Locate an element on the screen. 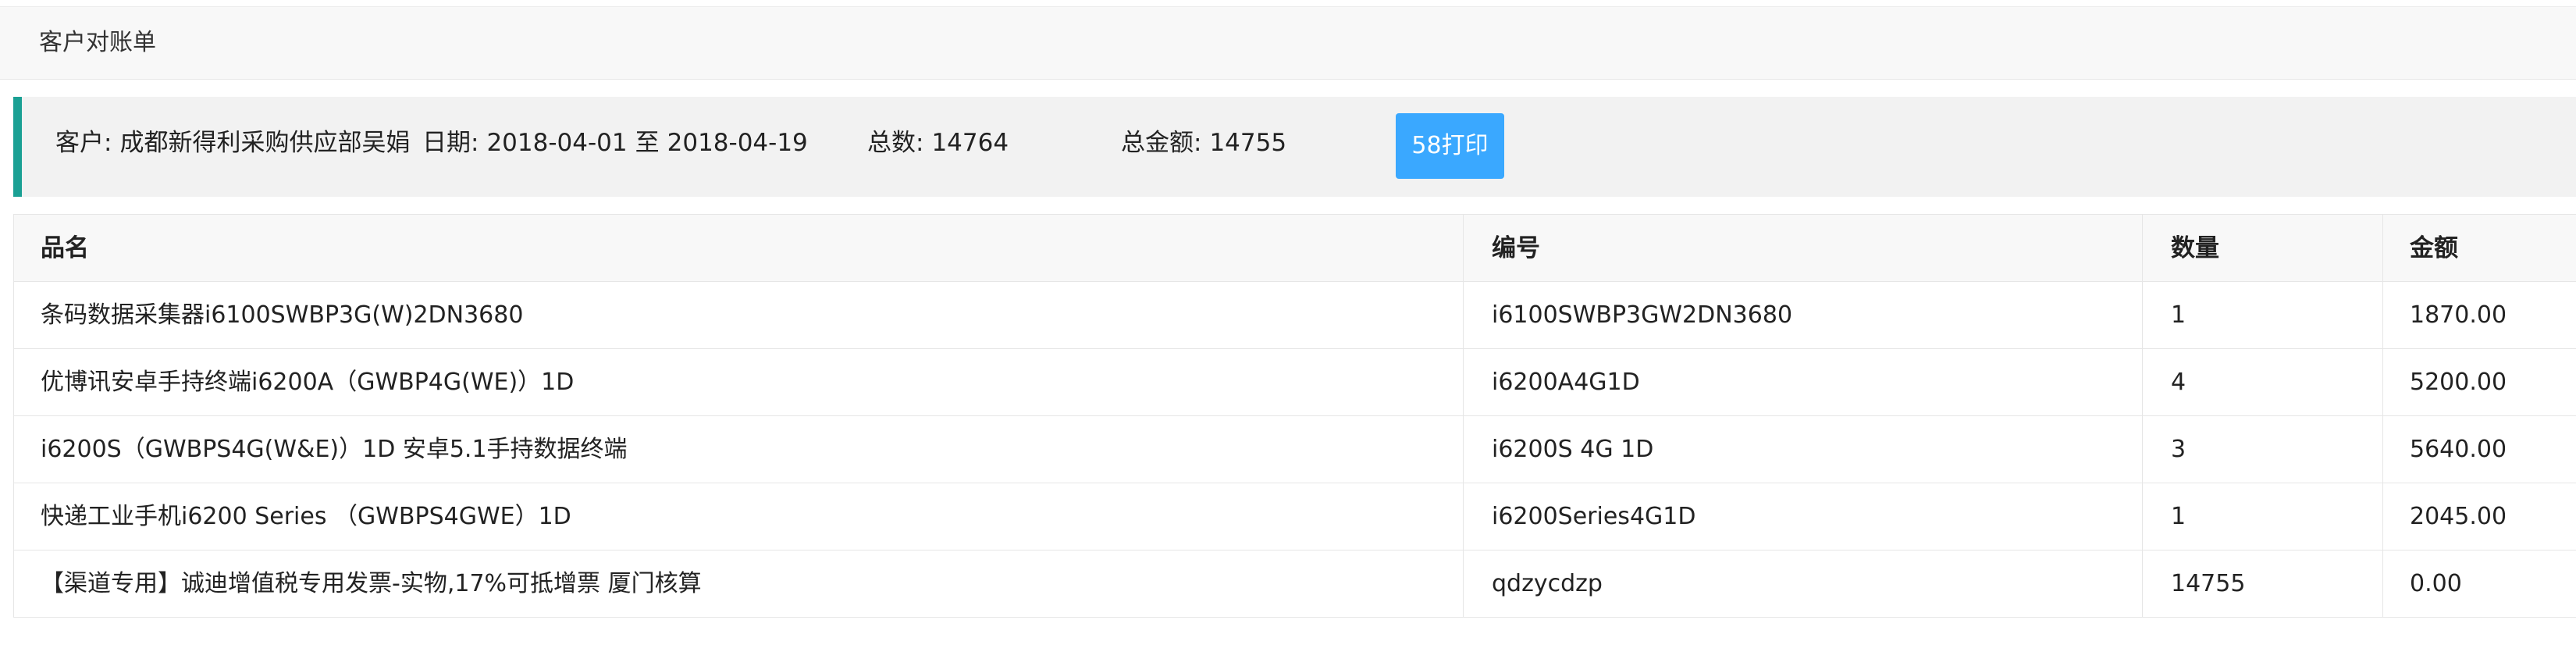 The height and width of the screenshot is (652, 2576). count-summary: 总数: 14764 is located at coordinates (938, 143).